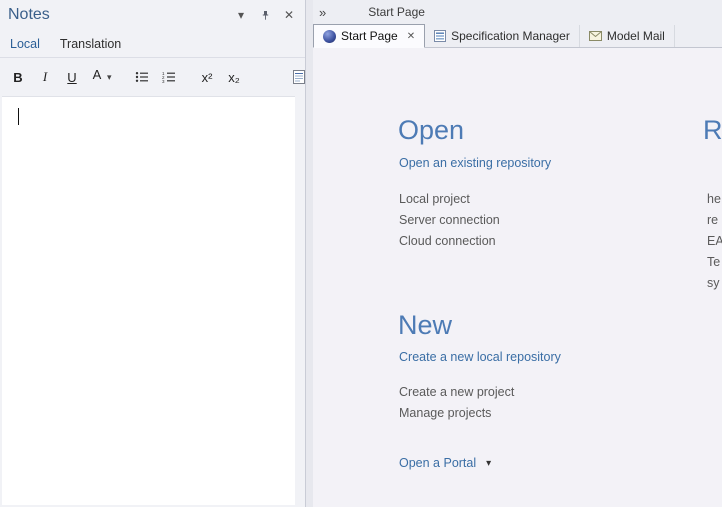 The image size is (722, 507). I want to click on italic-button: I, so click(45, 77).